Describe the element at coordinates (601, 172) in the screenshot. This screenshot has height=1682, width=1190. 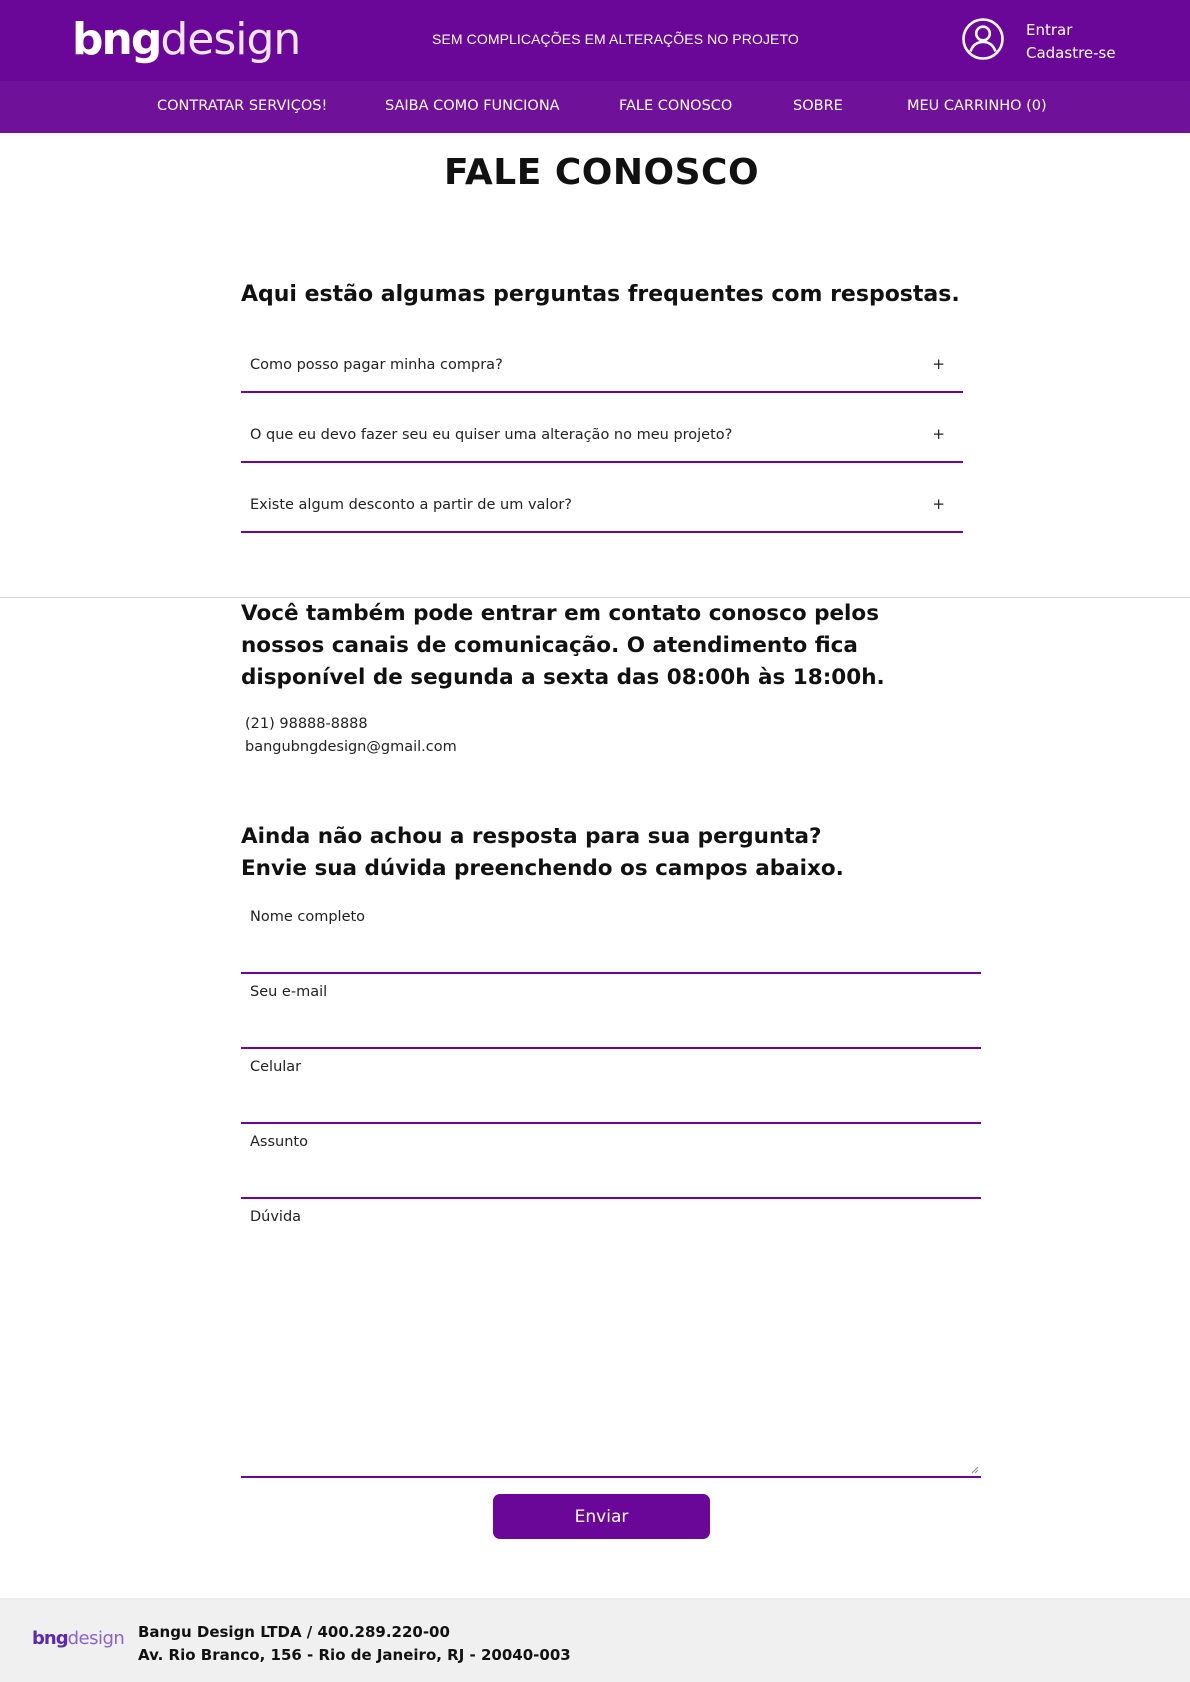
I see `page-title: FALE CONOSCO` at that location.